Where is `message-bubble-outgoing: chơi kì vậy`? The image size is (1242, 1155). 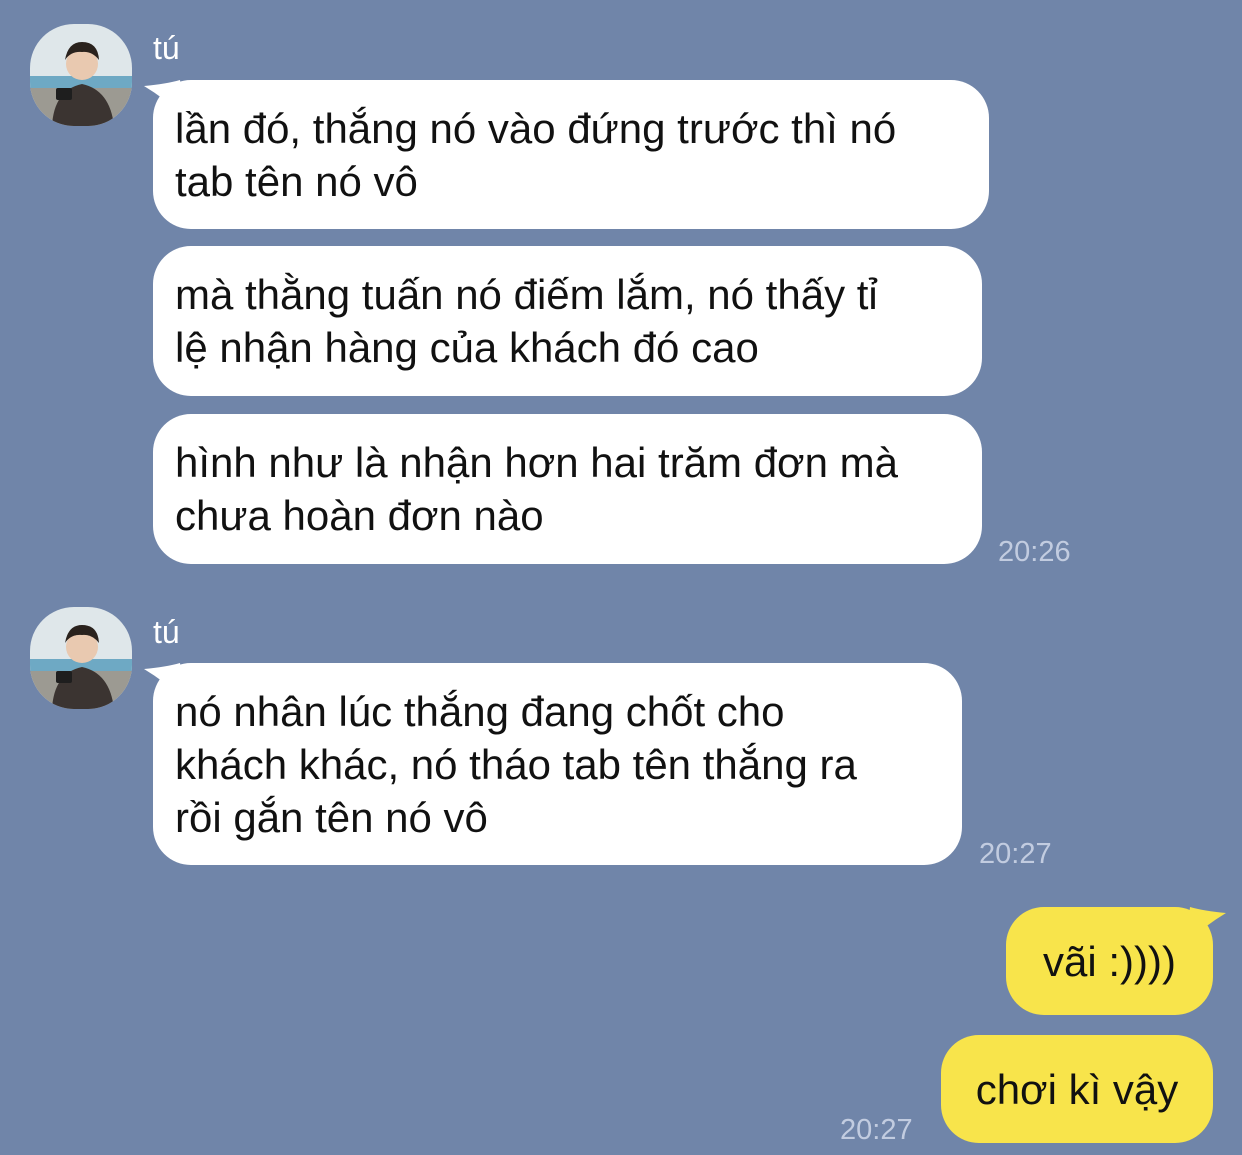 message-bubble-outgoing: chơi kì vậy is located at coordinates (1077, 1089).